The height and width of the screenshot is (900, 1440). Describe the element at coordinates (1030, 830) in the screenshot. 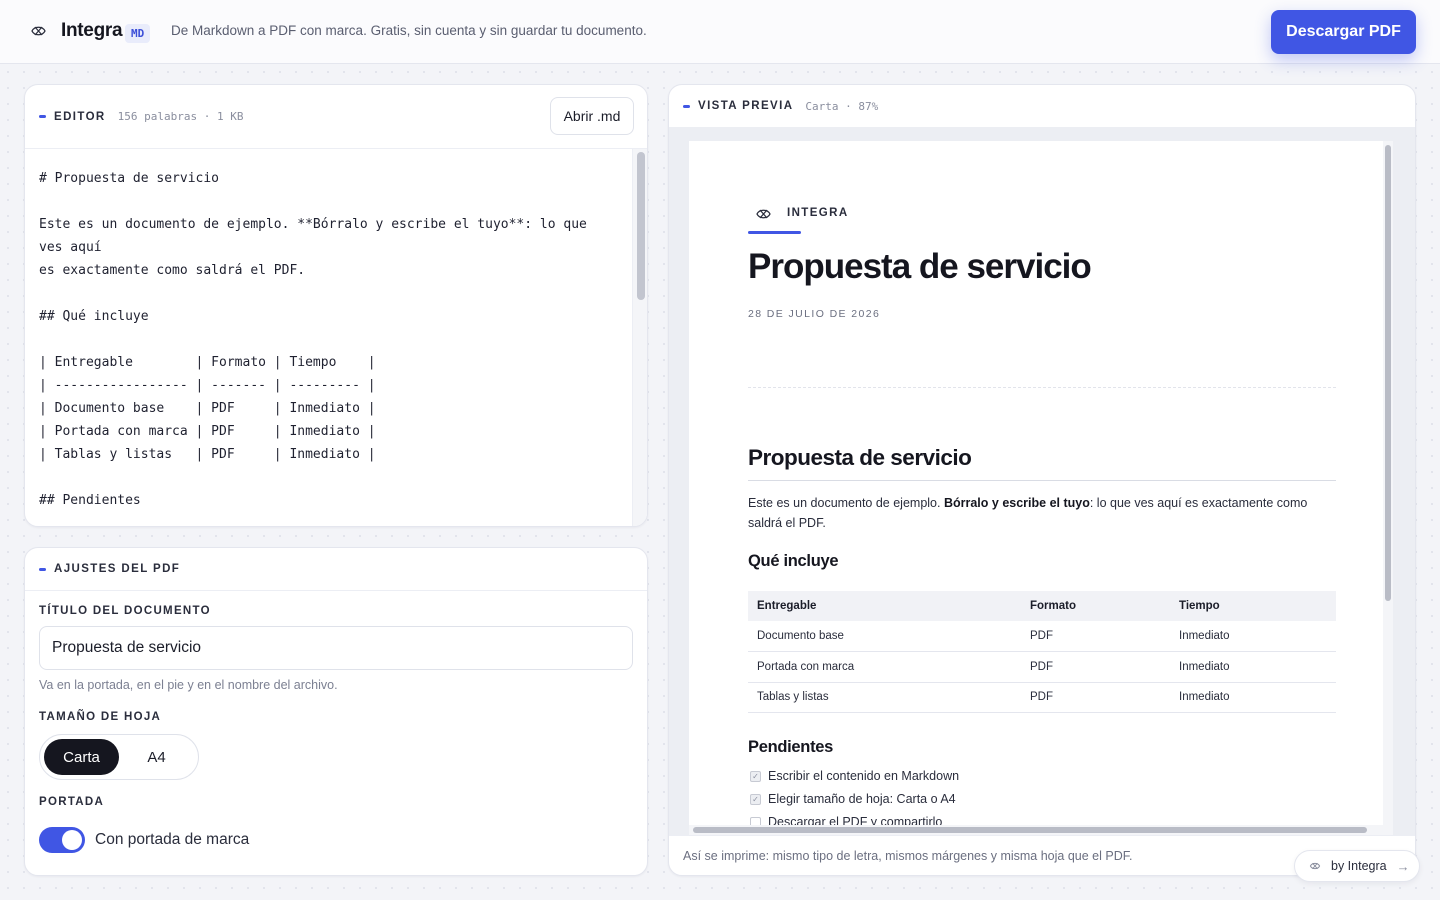

I see `preview-horizontal-thumb` at that location.